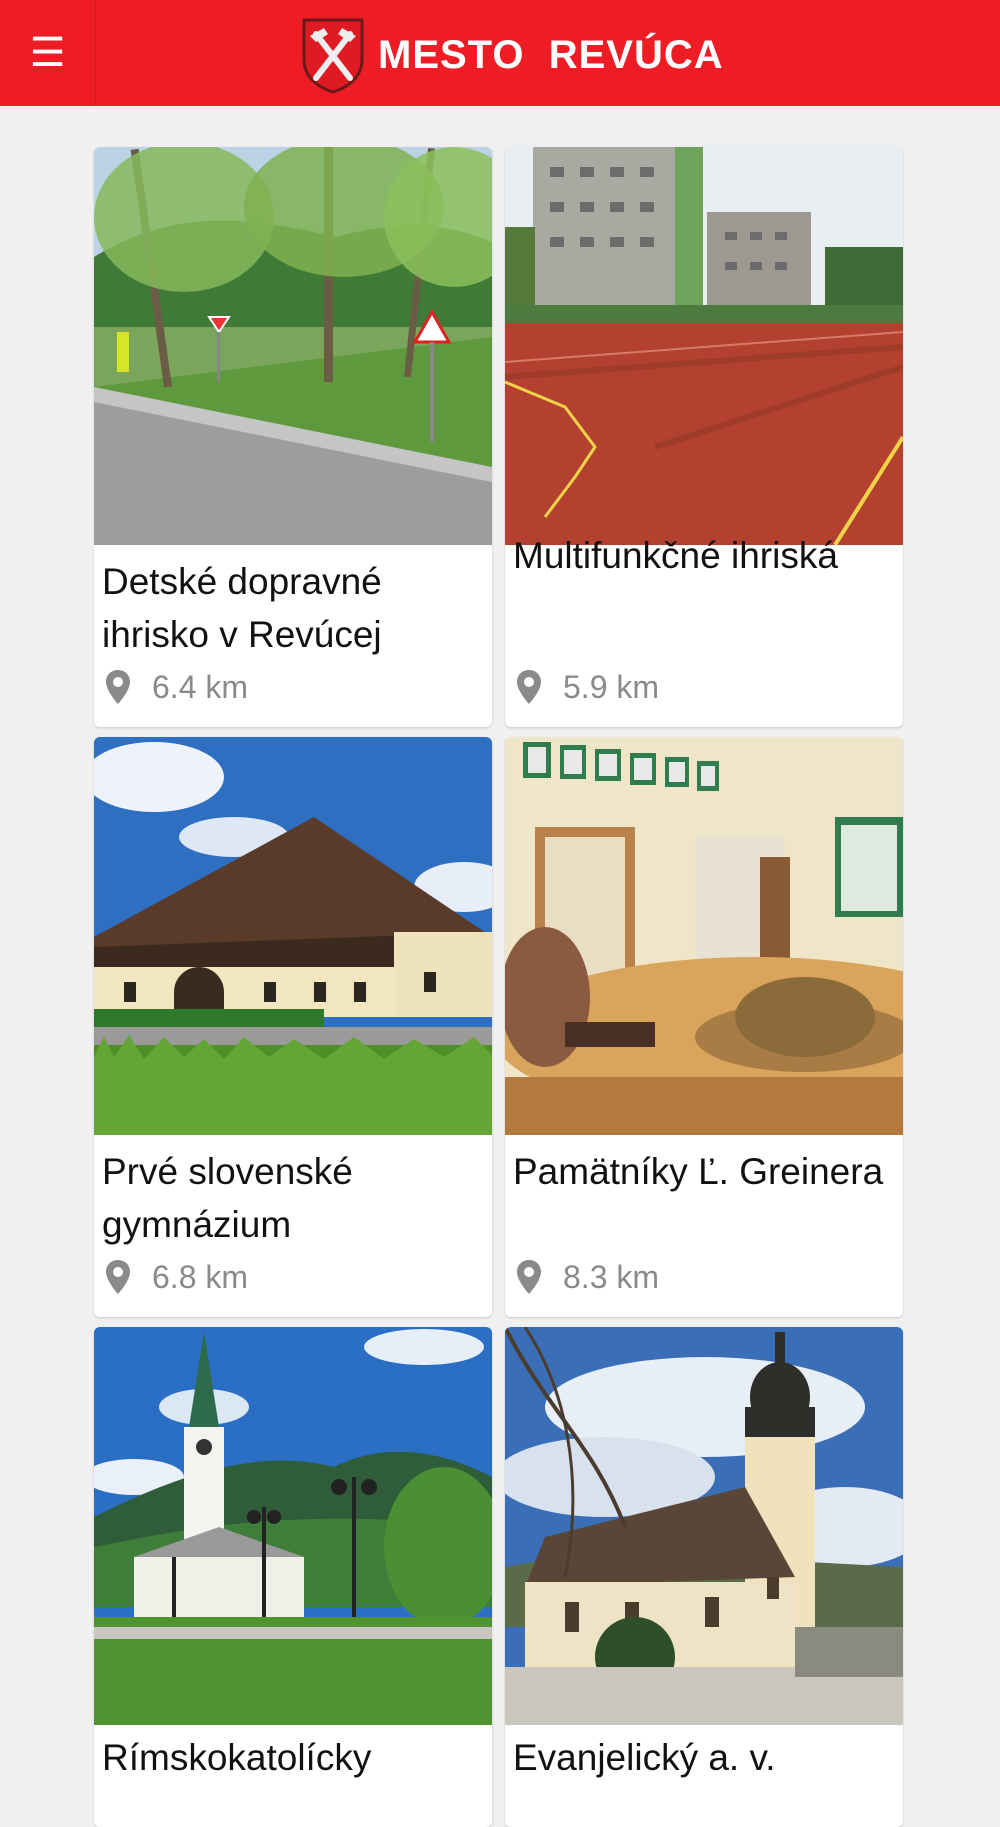 The height and width of the screenshot is (1827, 1000). I want to click on distance-value: 6.8 km, so click(200, 1276).